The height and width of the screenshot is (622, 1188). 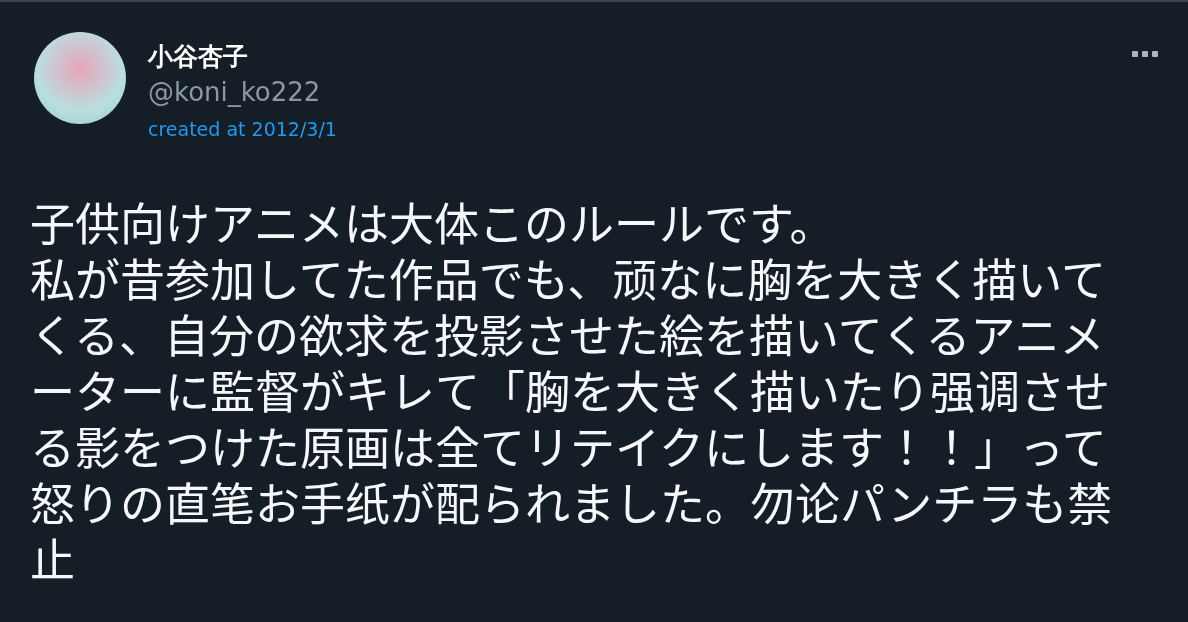 I want to click on tweet-text-line: 私が昔参加してた作品でも、顽なに胸を大きく描いて, so click(x=568, y=278).